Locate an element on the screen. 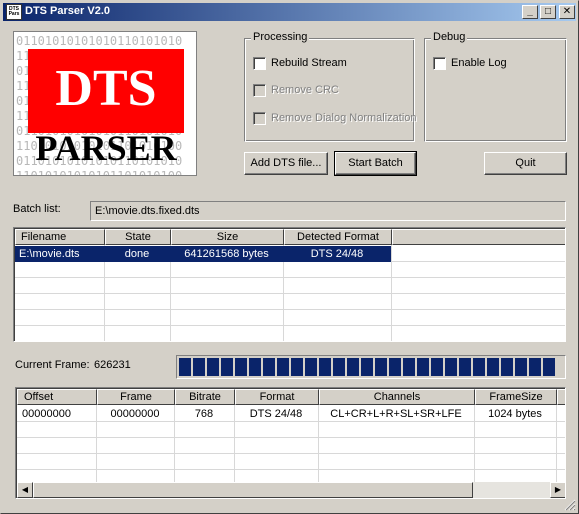 This screenshot has height=514, width=579. cell-detected-format: DTS 24/48 is located at coordinates (337, 254).